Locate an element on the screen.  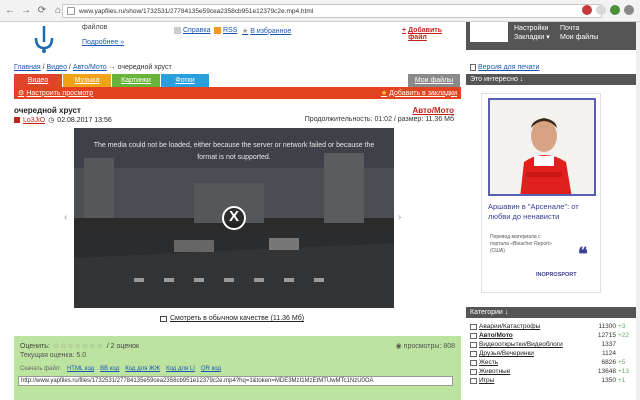
rss-link-label: RSS is located at coordinates (230, 30).